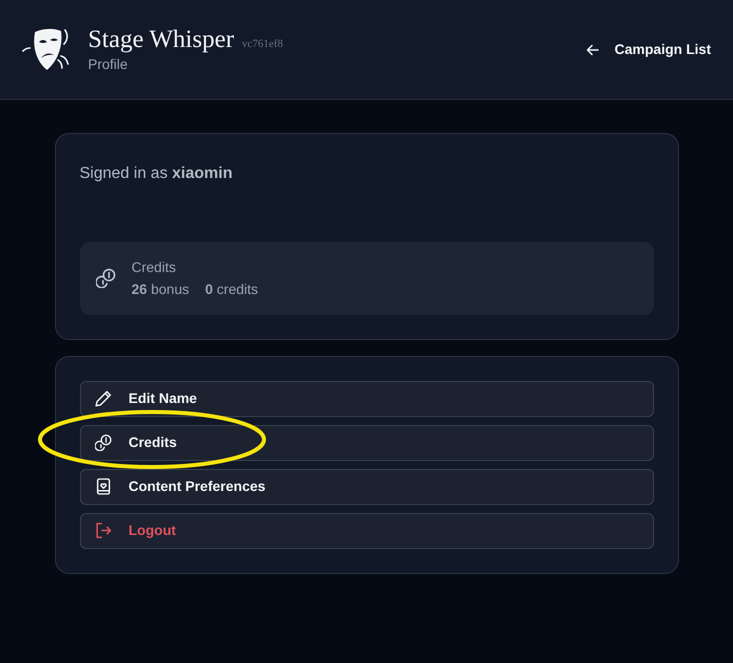 The height and width of the screenshot is (663, 733). I want to click on credit-balance: 0 credits, so click(231, 289).